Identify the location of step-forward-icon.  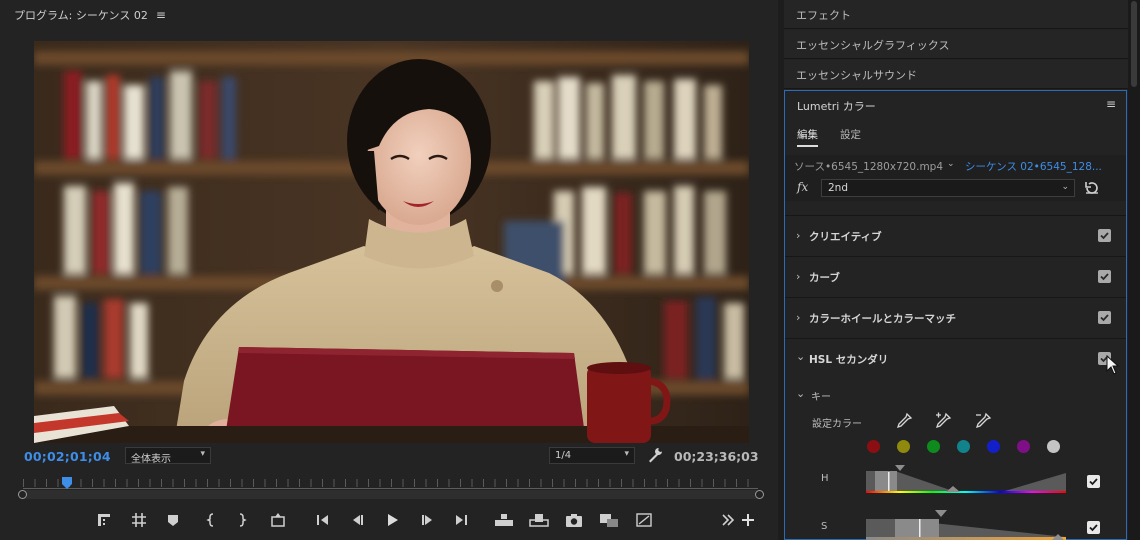
(428, 520).